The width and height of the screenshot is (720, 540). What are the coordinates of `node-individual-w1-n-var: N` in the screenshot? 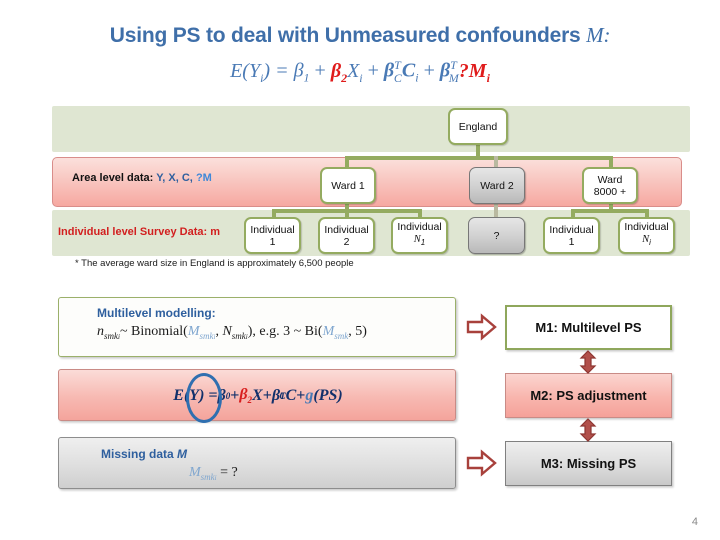 It's located at (417, 240).